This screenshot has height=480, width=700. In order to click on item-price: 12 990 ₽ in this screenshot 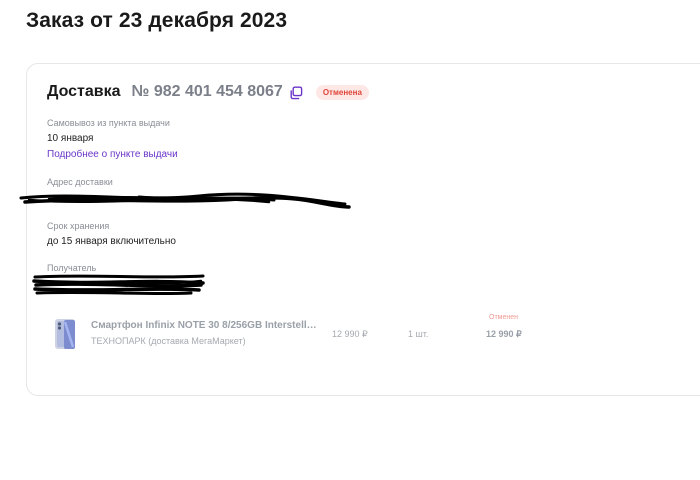, I will do `click(350, 334)`.